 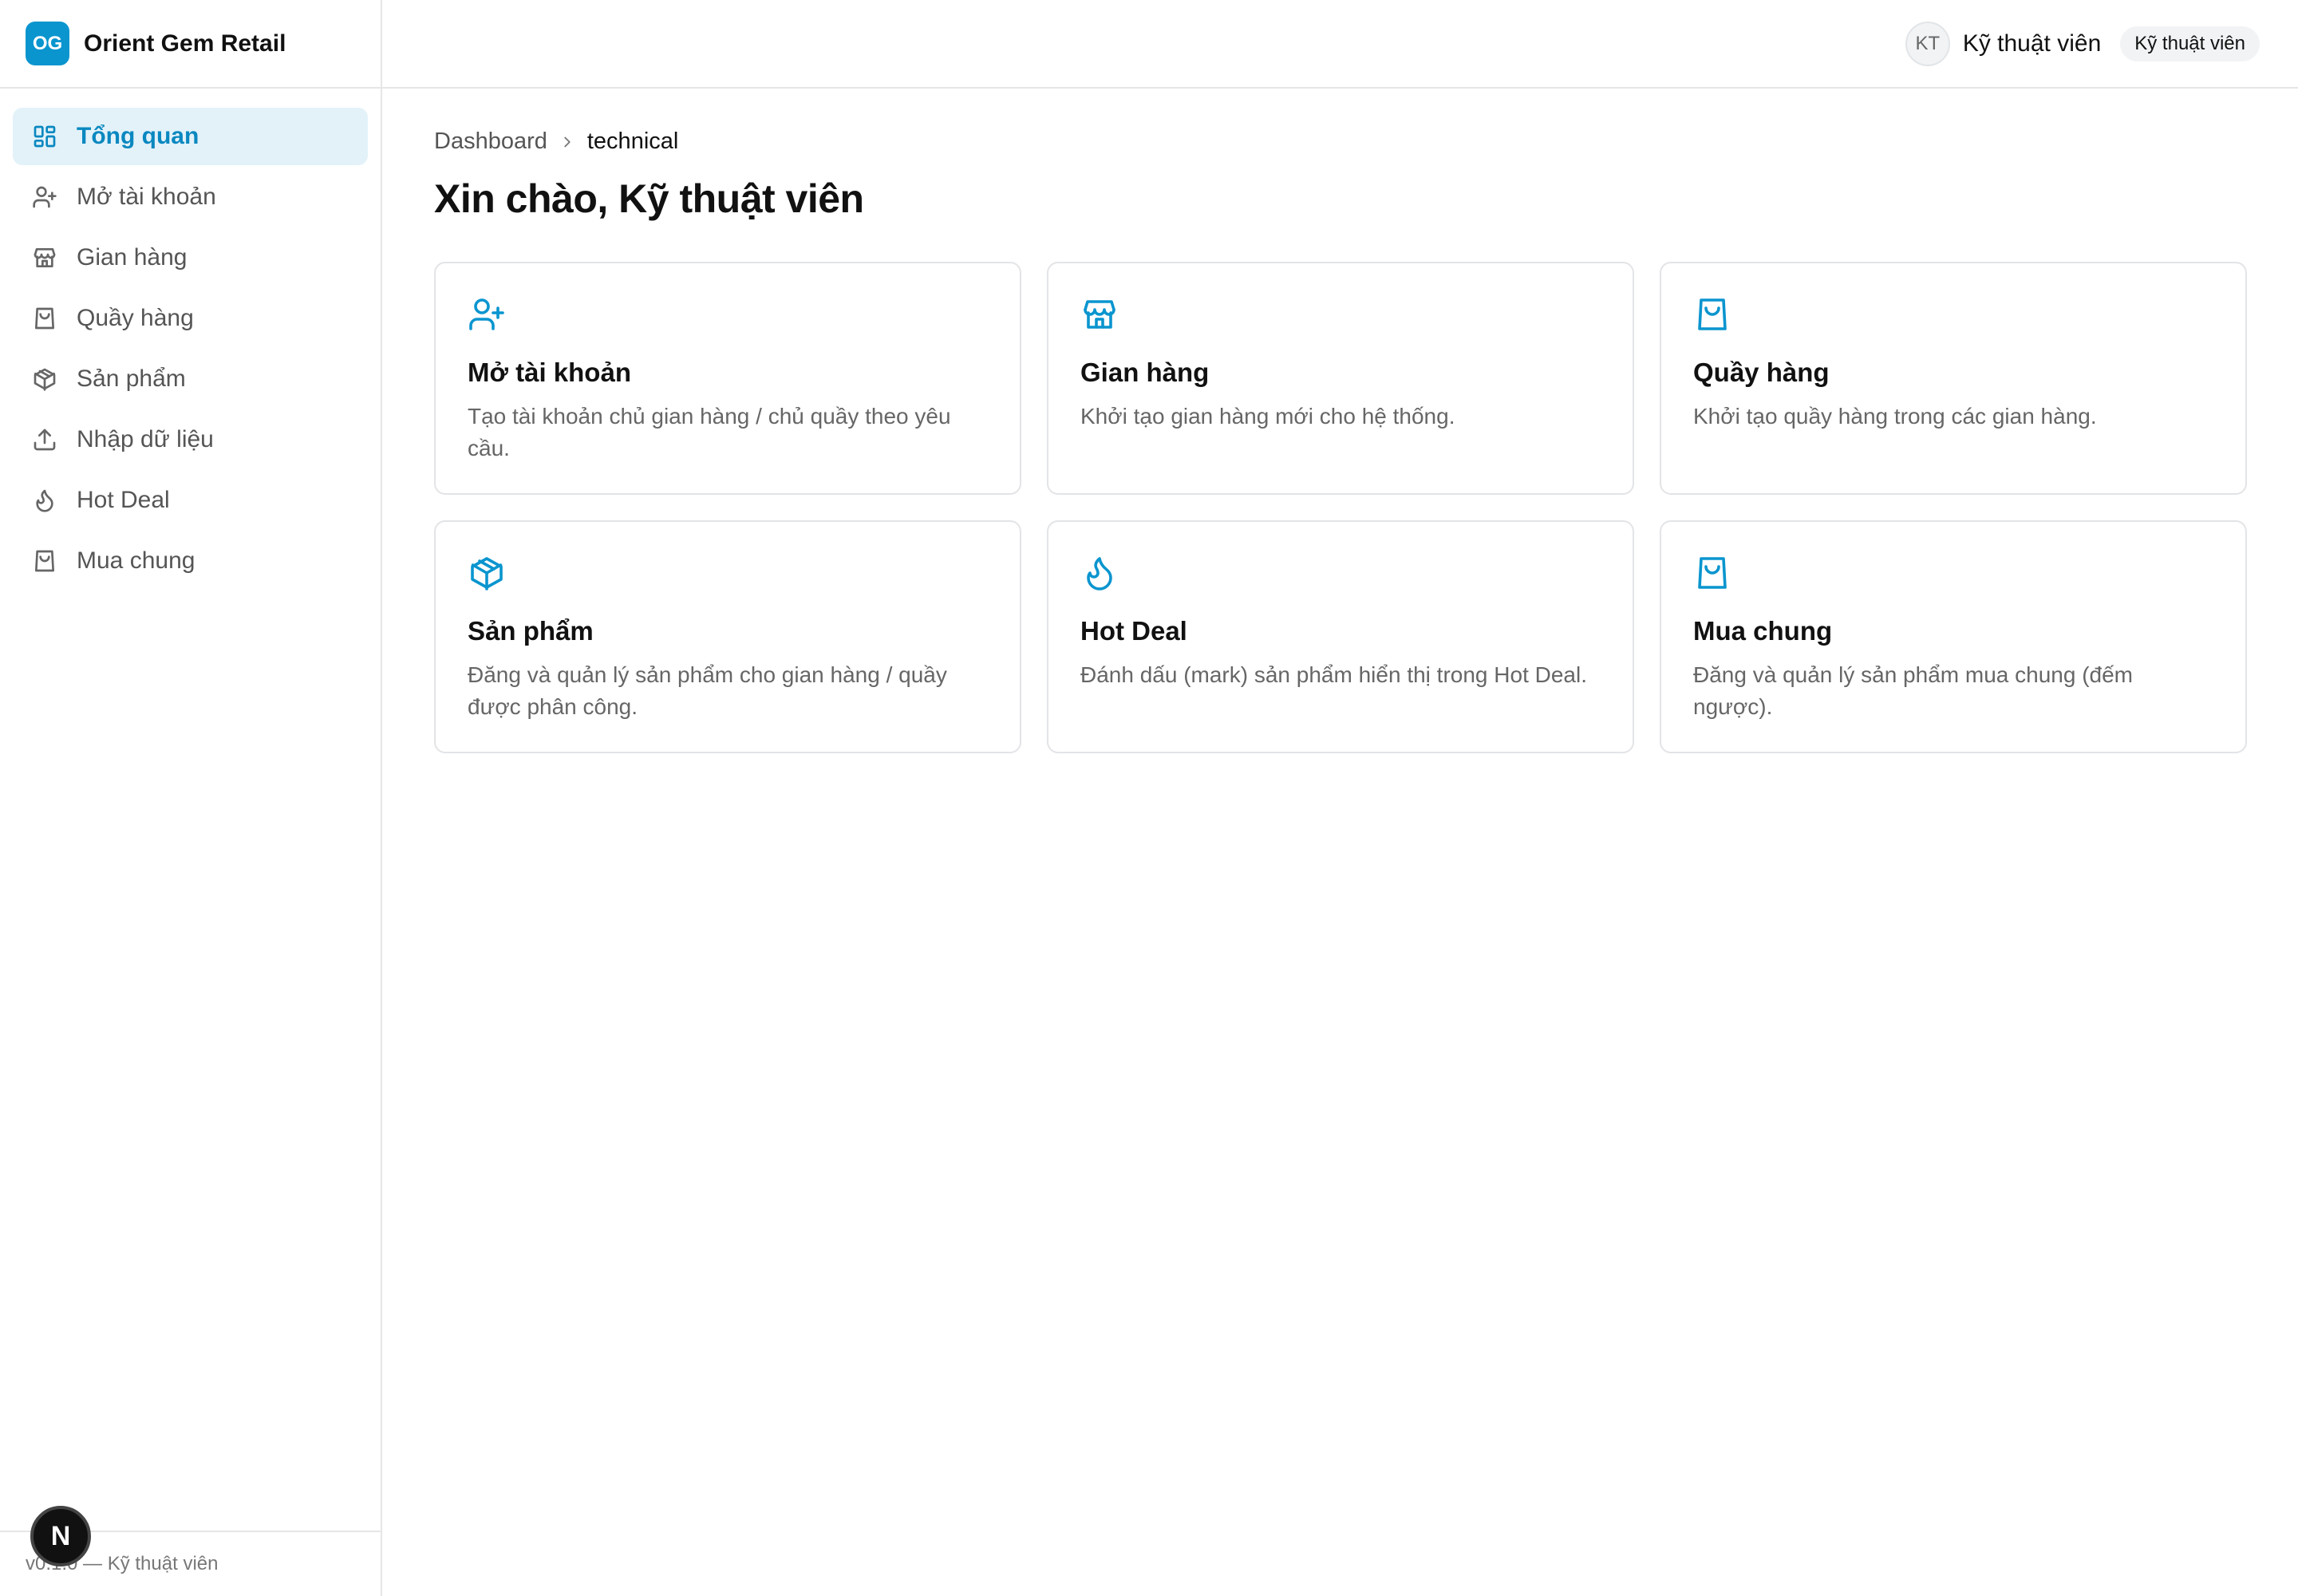 I want to click on card-title: Mua chung, so click(x=1763, y=631).